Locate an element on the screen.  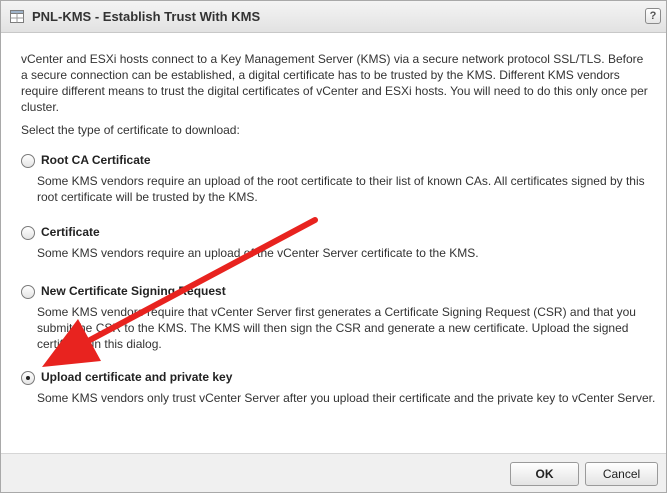
radio-new-csr is located at coordinates (28, 292).